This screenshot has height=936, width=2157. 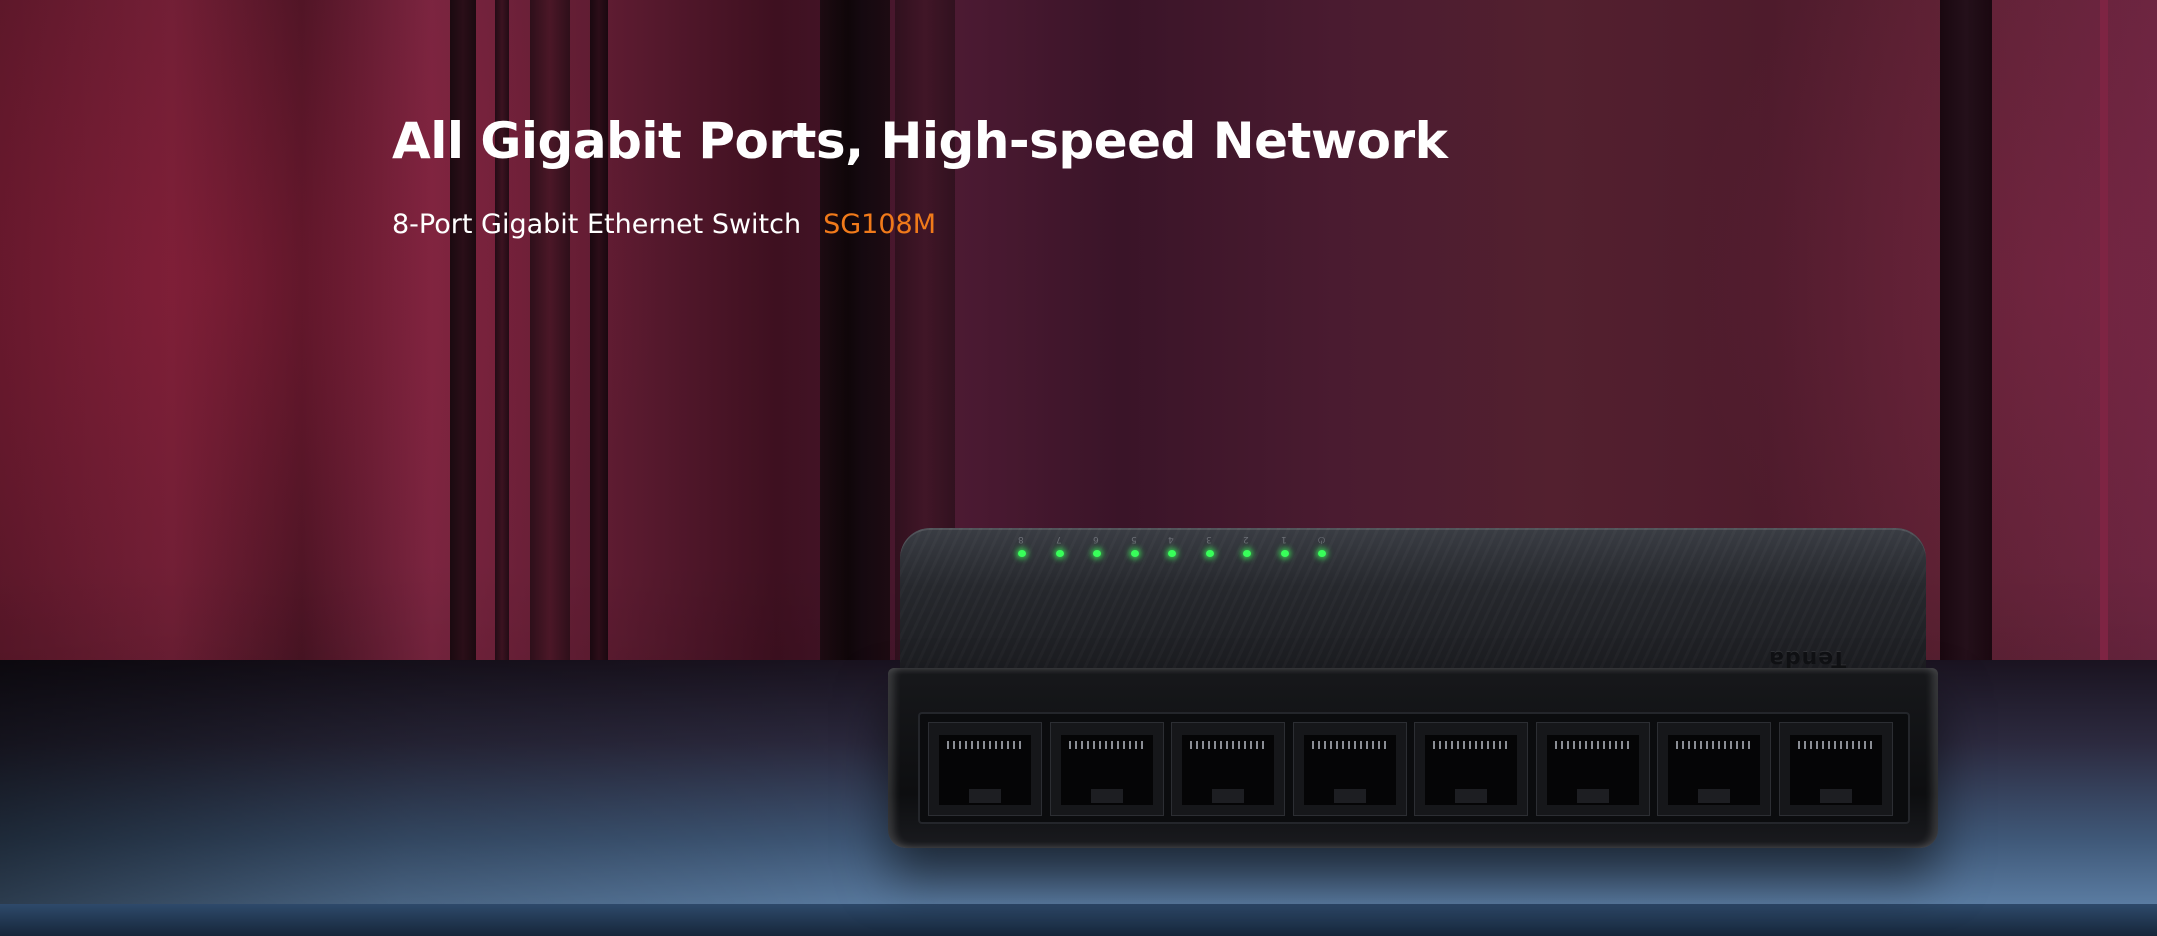 I want to click on led-label: 5, so click(x=1133, y=539).